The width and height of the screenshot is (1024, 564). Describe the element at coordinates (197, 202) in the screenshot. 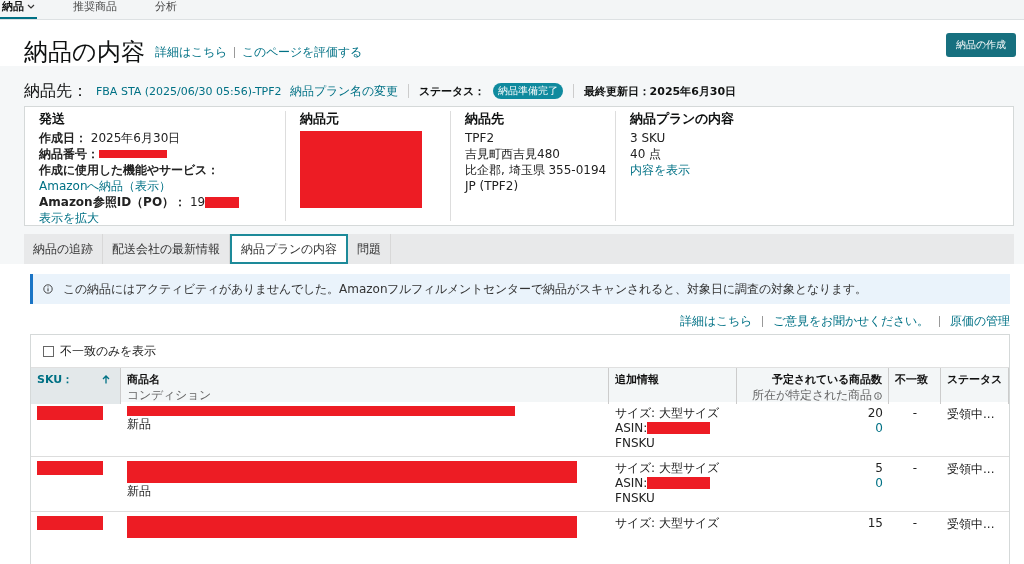

I see `po-value: 19` at that location.